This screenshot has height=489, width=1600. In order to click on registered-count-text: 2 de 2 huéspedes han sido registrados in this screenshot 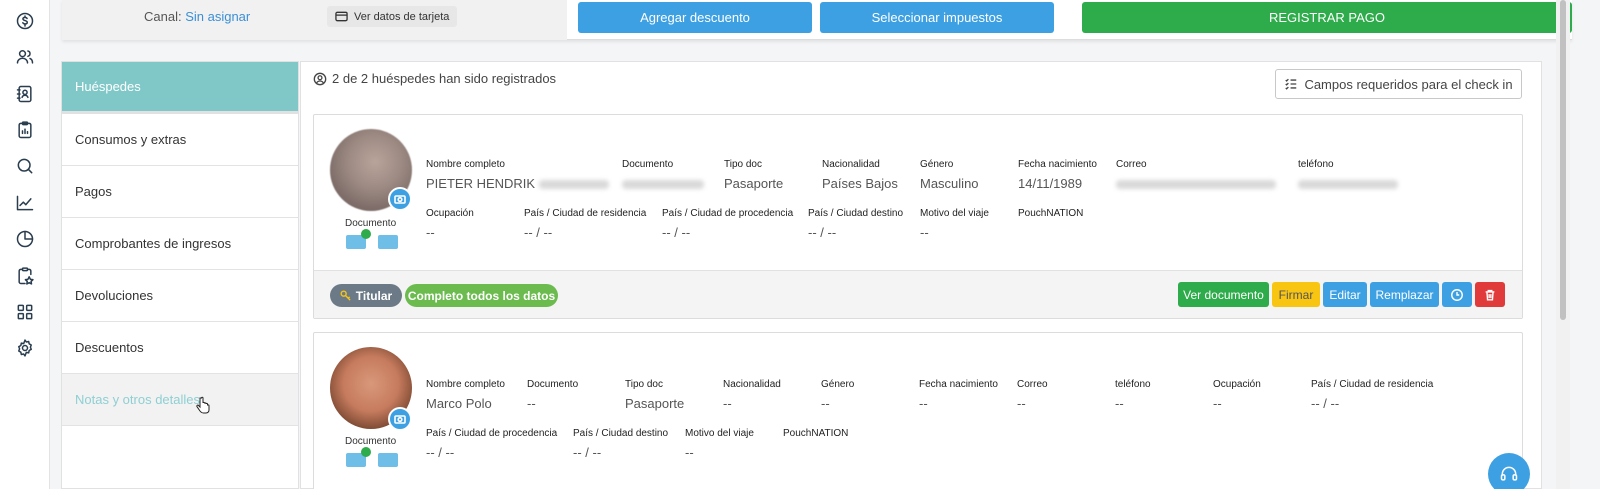, I will do `click(444, 78)`.